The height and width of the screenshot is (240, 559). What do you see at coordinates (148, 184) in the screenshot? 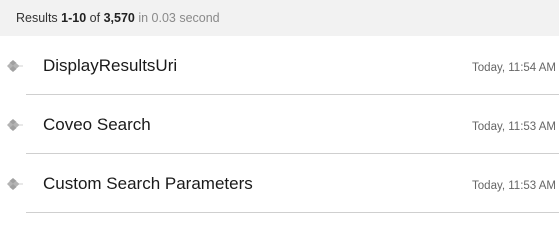
I see `result-title-link: Custom Search Parameters` at bounding box center [148, 184].